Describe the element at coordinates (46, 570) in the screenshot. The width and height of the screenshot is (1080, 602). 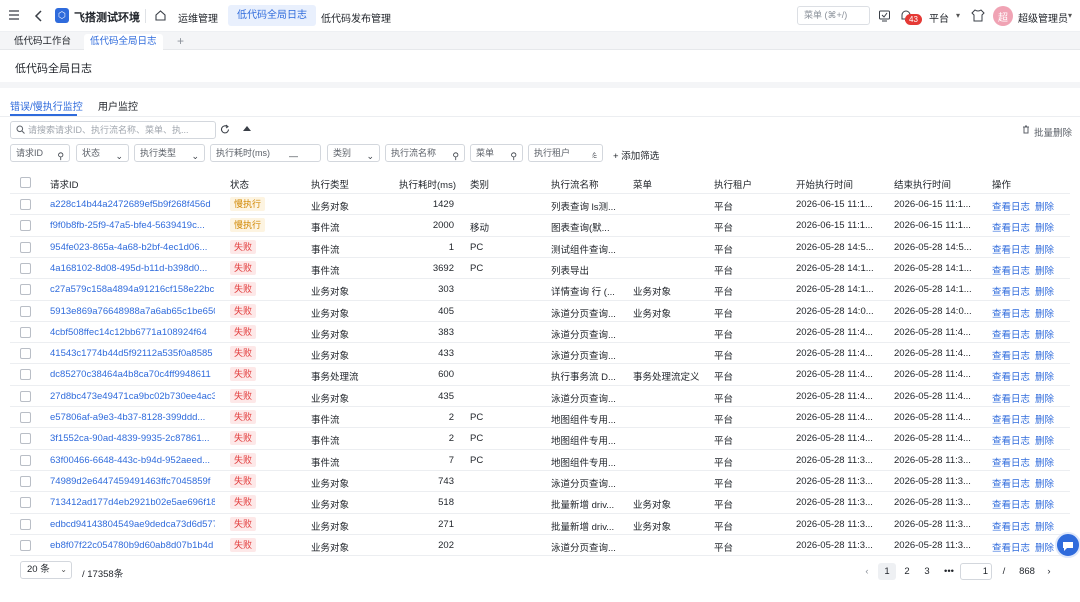
I see `page-size-select: 20 条 ⌄` at that location.